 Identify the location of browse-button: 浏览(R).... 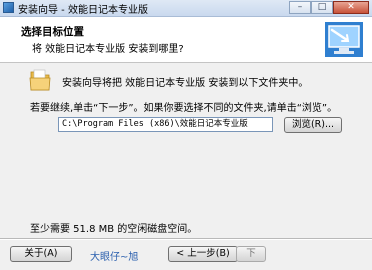
(313, 125).